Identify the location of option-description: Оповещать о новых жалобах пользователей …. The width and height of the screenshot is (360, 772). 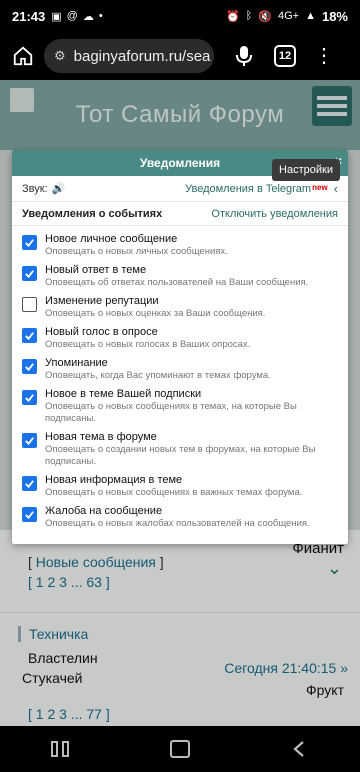
(177, 523).